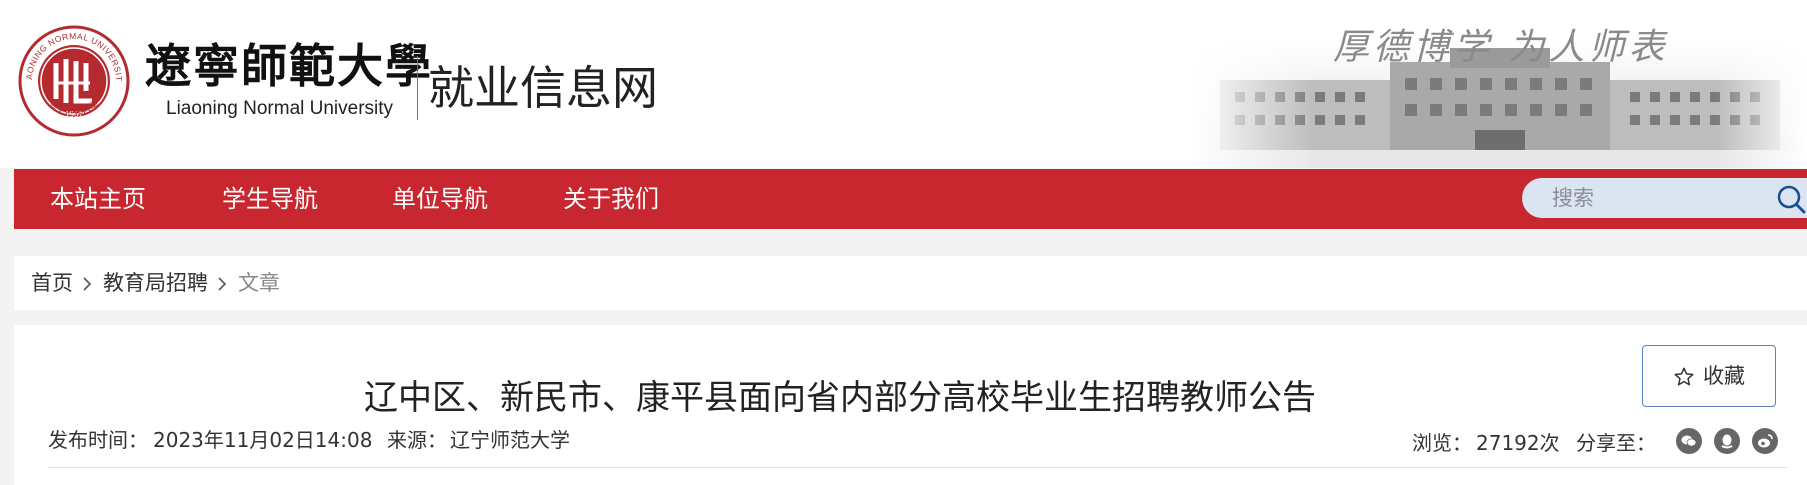 This screenshot has height=485, width=1807. I want to click on favorite-button: 收藏, so click(1709, 376).